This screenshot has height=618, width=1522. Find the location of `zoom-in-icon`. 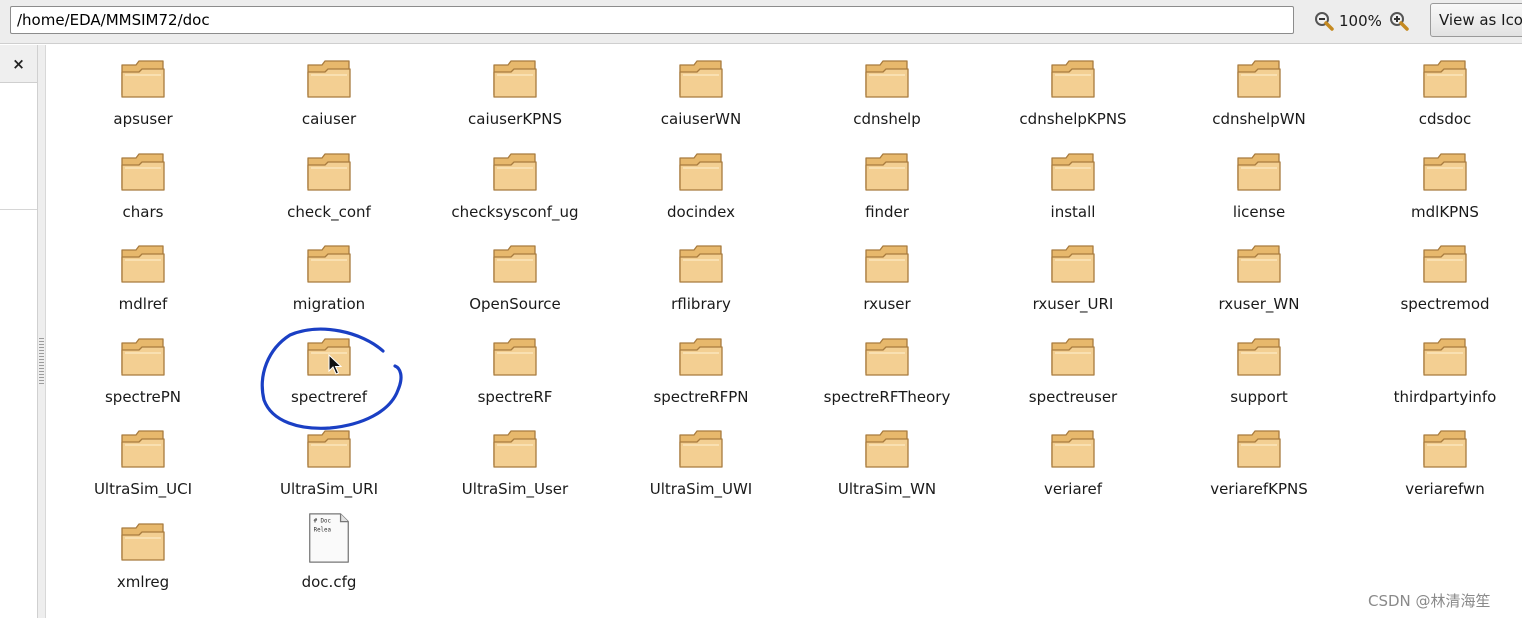

zoom-in-icon is located at coordinates (1399, 21).